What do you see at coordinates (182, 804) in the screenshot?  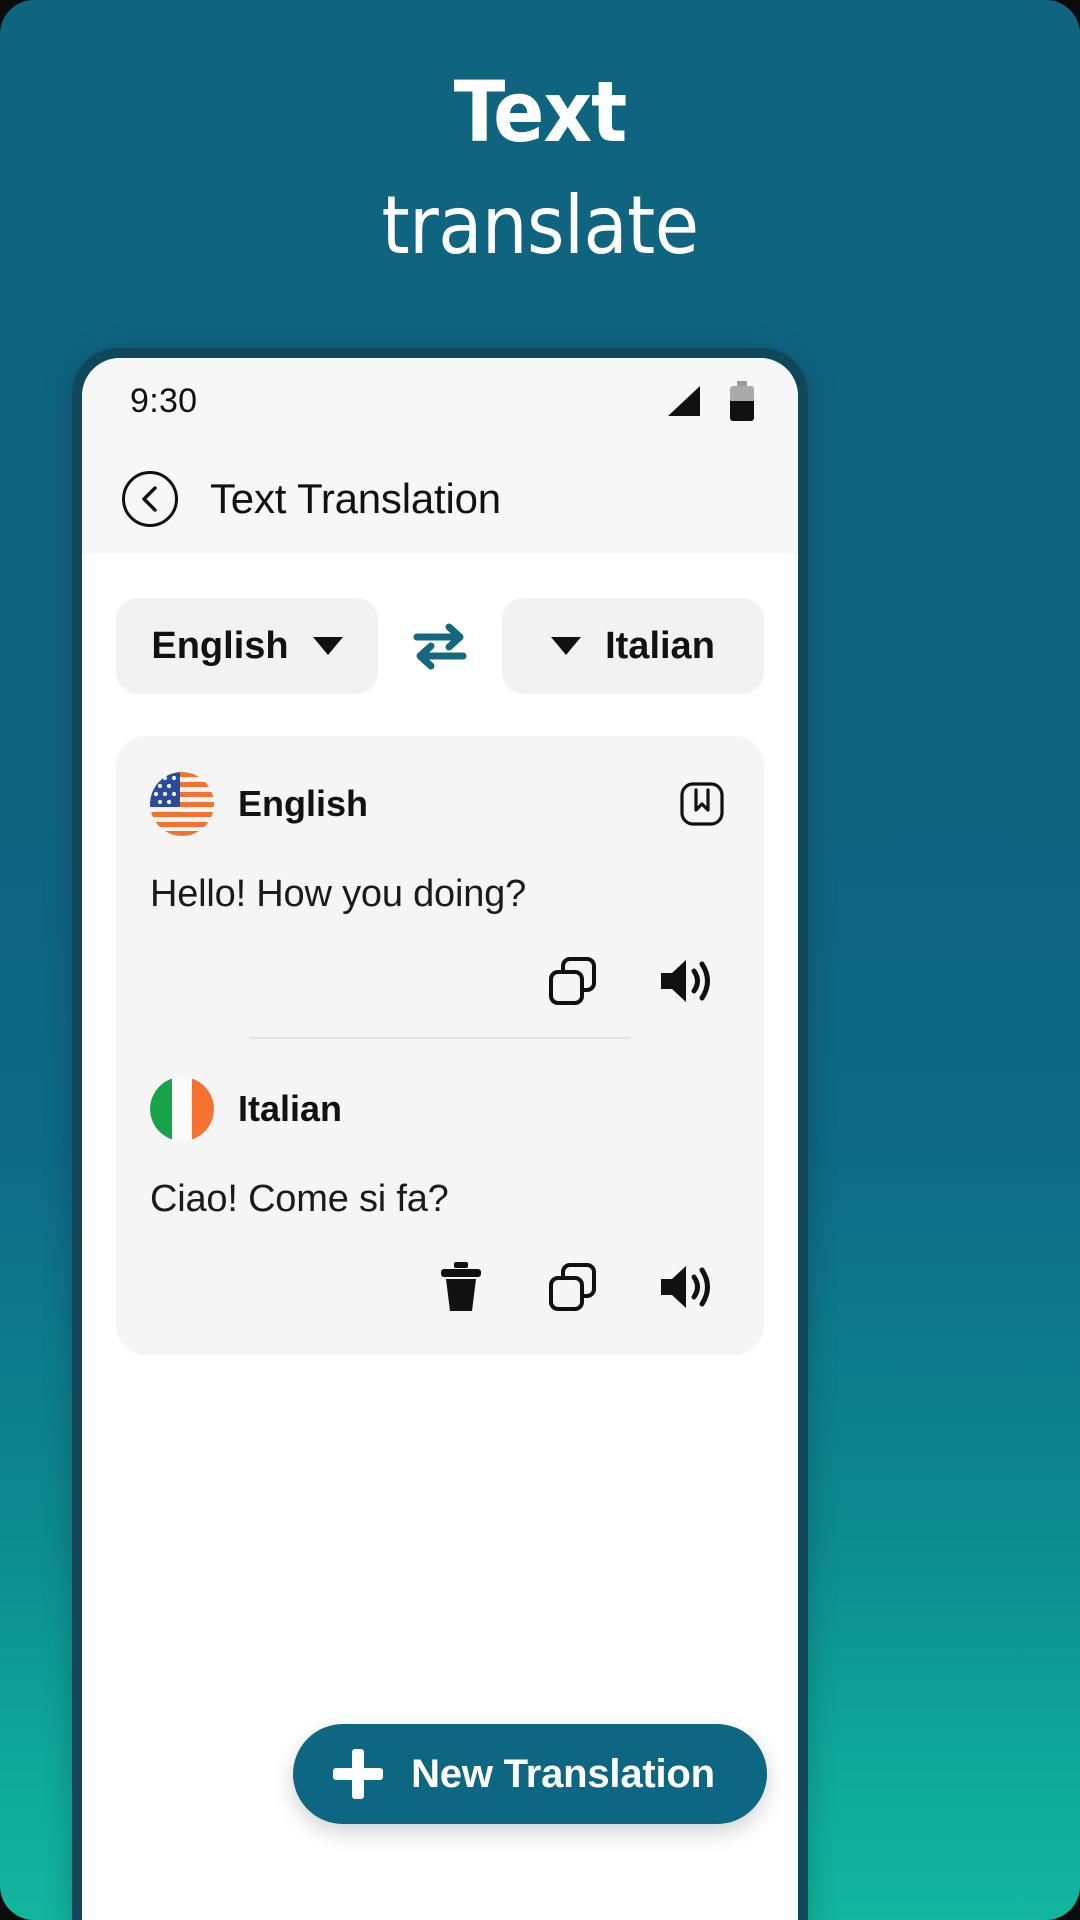 I see `flag-united-states-icon` at bounding box center [182, 804].